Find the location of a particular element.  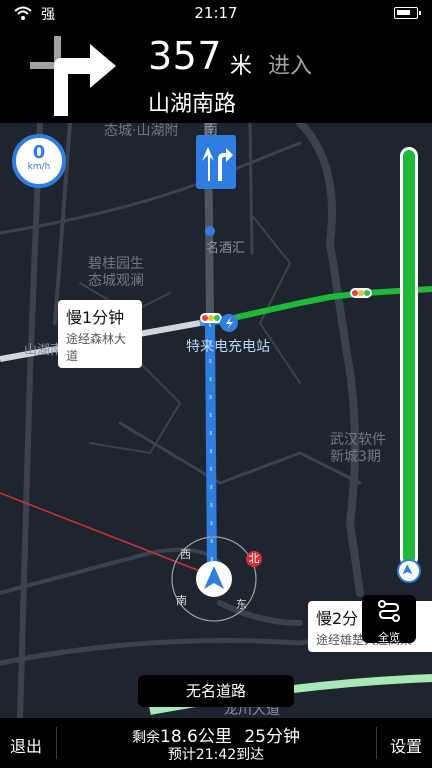

distance-value: 357 is located at coordinates (185, 56).